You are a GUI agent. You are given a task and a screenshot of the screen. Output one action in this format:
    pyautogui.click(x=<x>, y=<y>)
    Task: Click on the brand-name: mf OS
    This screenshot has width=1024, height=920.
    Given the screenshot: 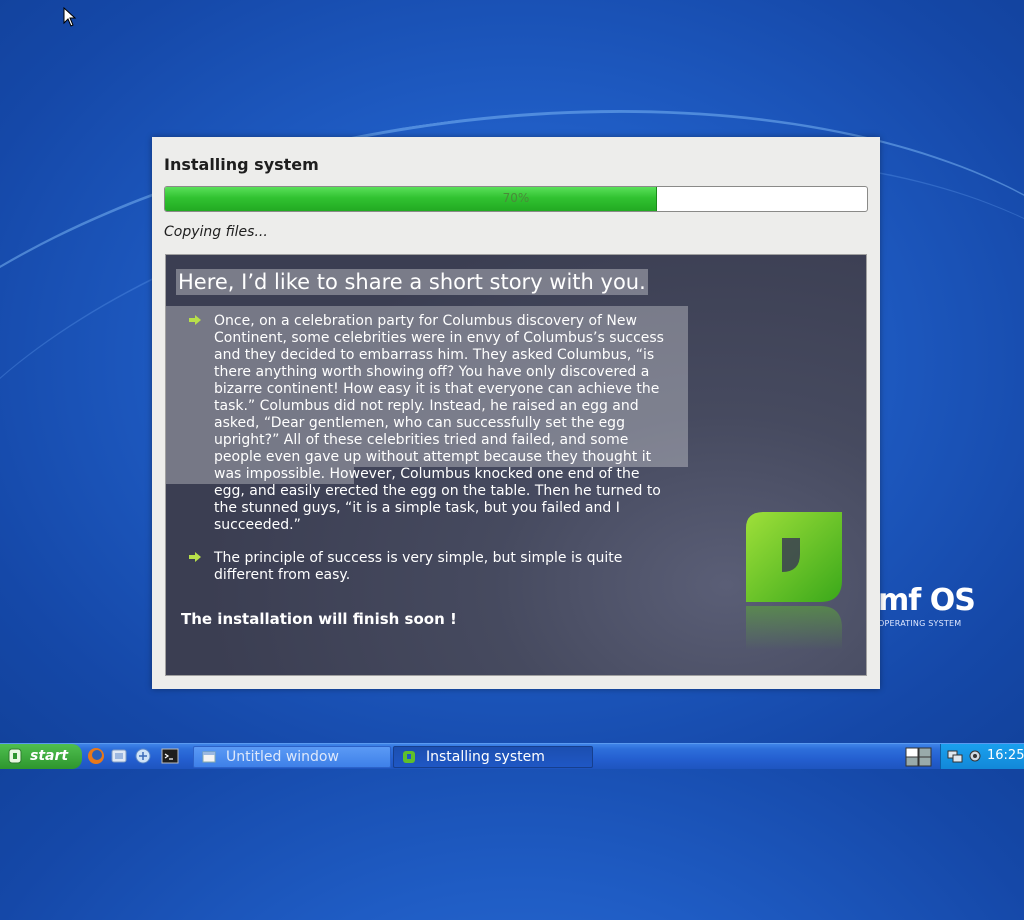 What is the action you would take?
    pyautogui.click(x=927, y=600)
    